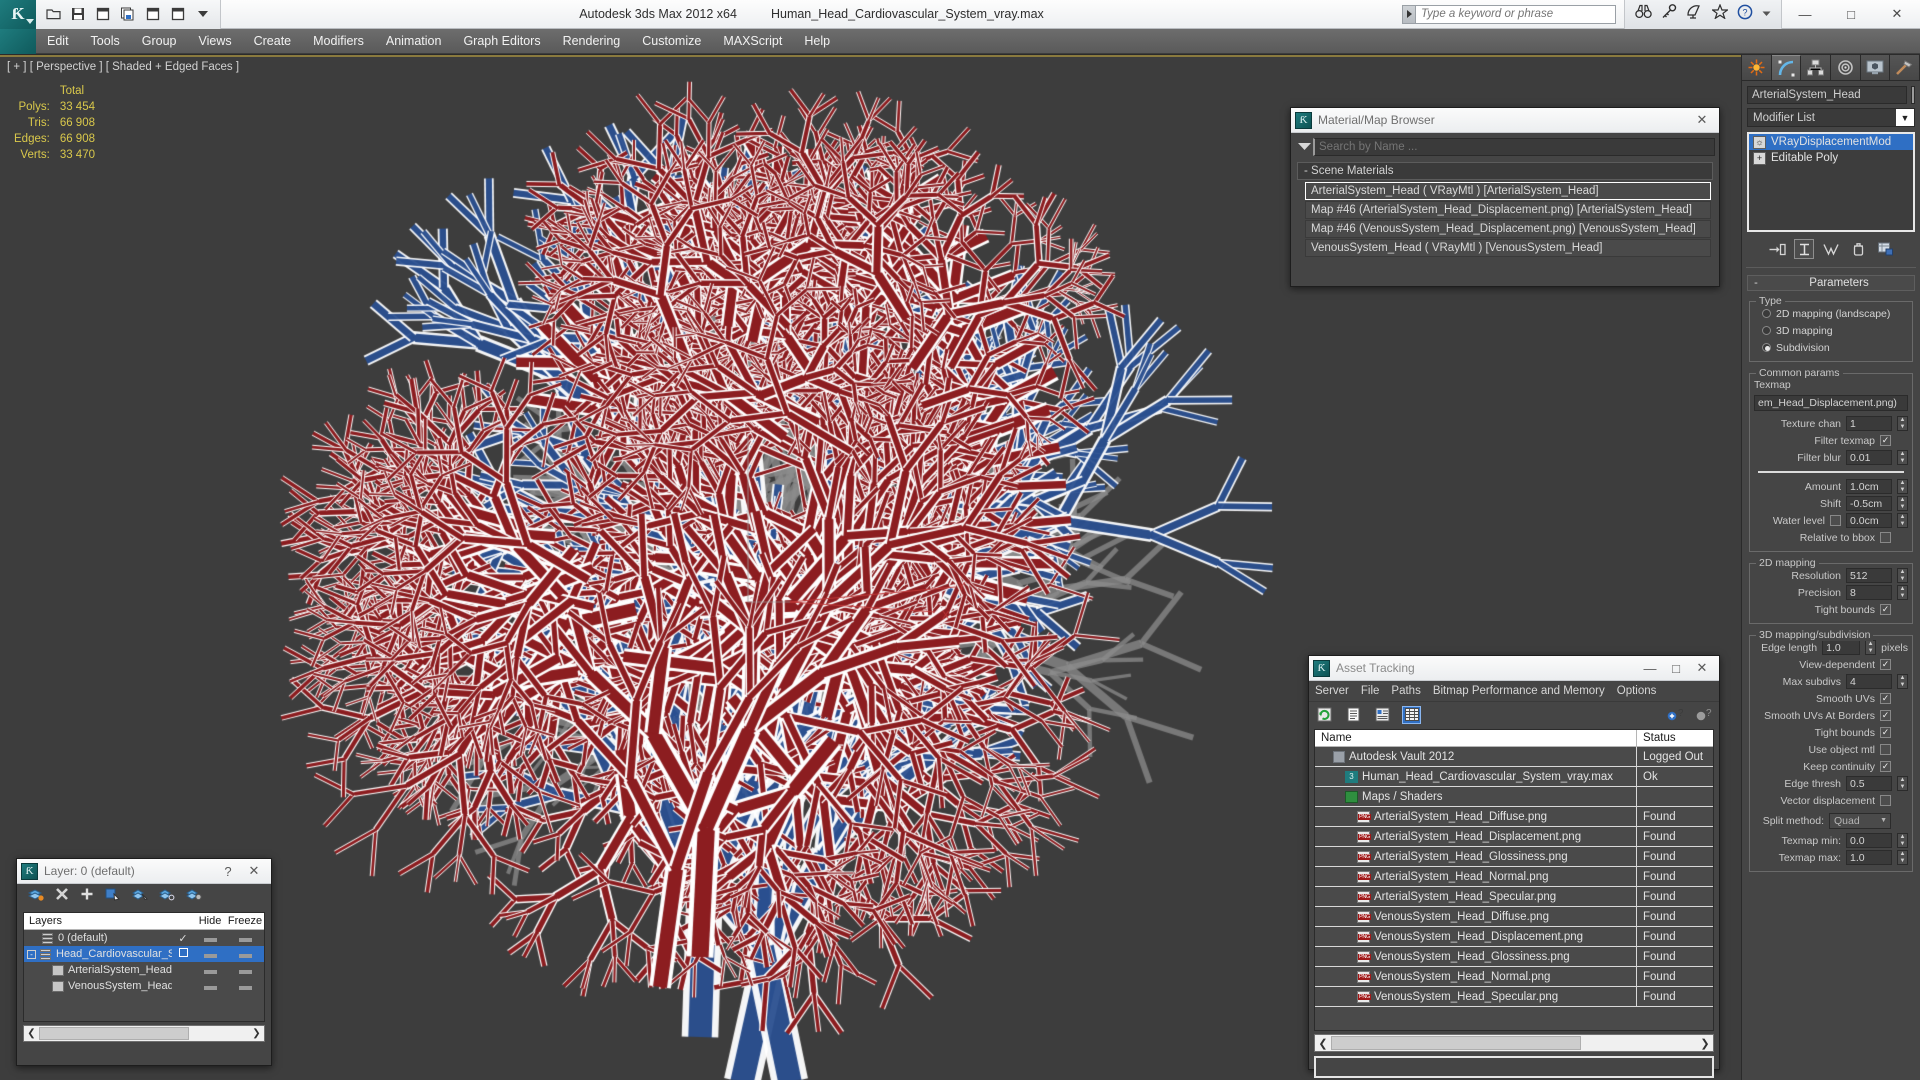  I want to click on texmap-button: em_Head_Displacement.png), so click(1831, 403).